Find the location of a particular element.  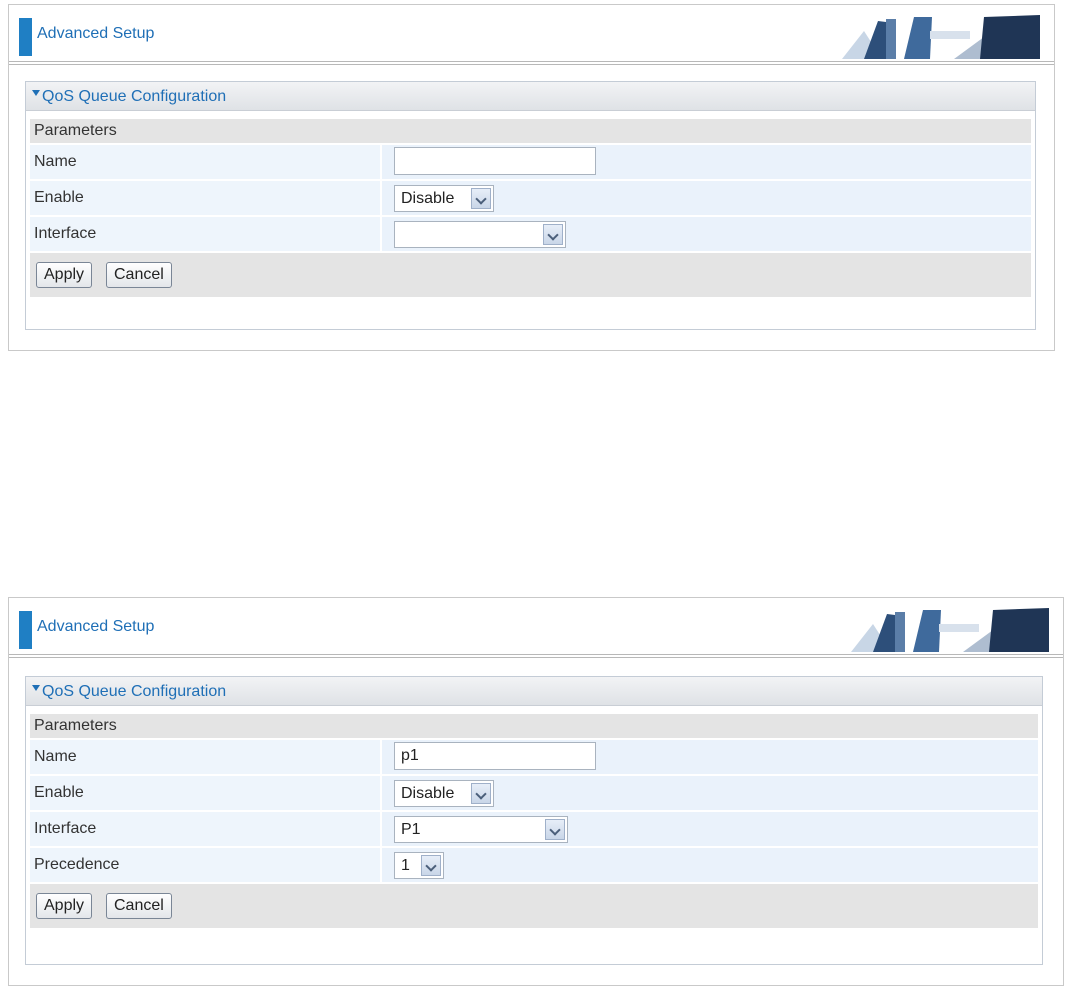

precedence-row: Precedence 1 is located at coordinates (534, 865).